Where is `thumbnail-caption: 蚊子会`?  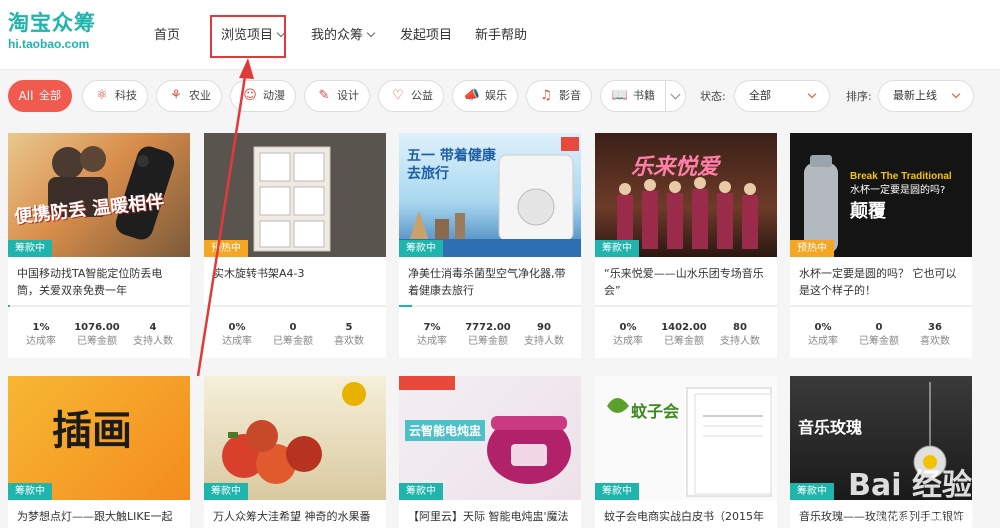
thumbnail-caption: 蚊子会 is located at coordinates (655, 411).